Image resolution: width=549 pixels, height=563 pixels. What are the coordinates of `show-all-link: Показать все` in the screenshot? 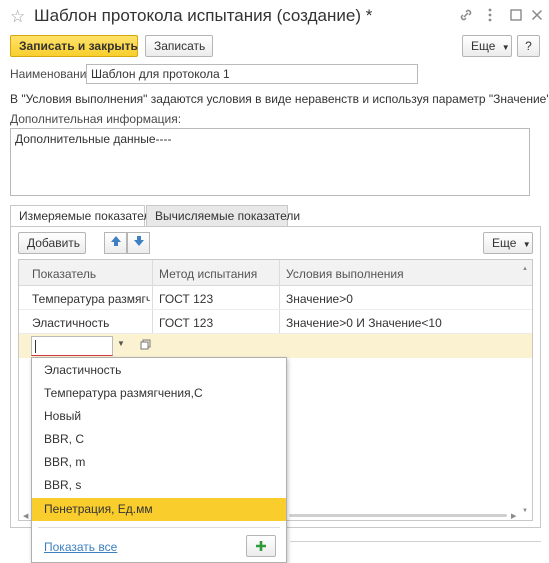 It's located at (80, 547).